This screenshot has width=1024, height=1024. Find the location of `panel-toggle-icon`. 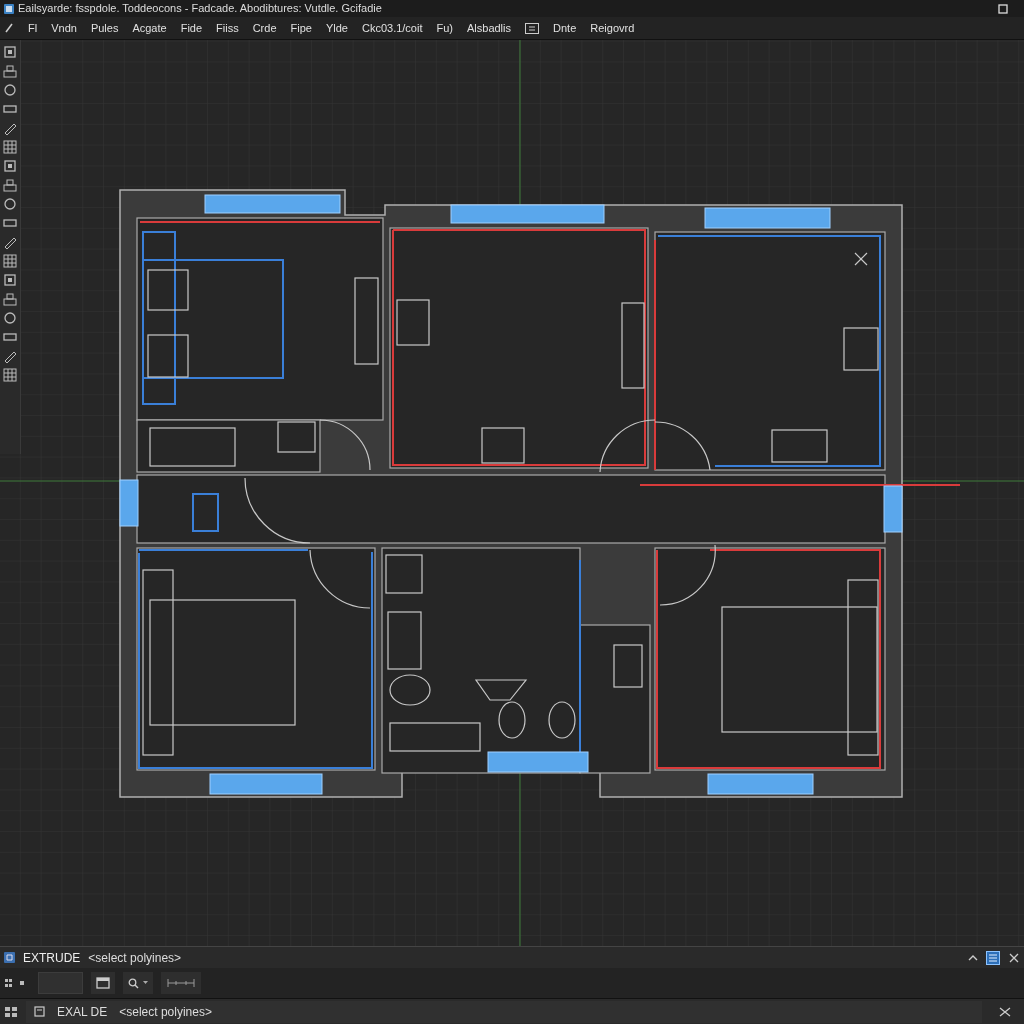

panel-toggle-icon is located at coordinates (993, 957).